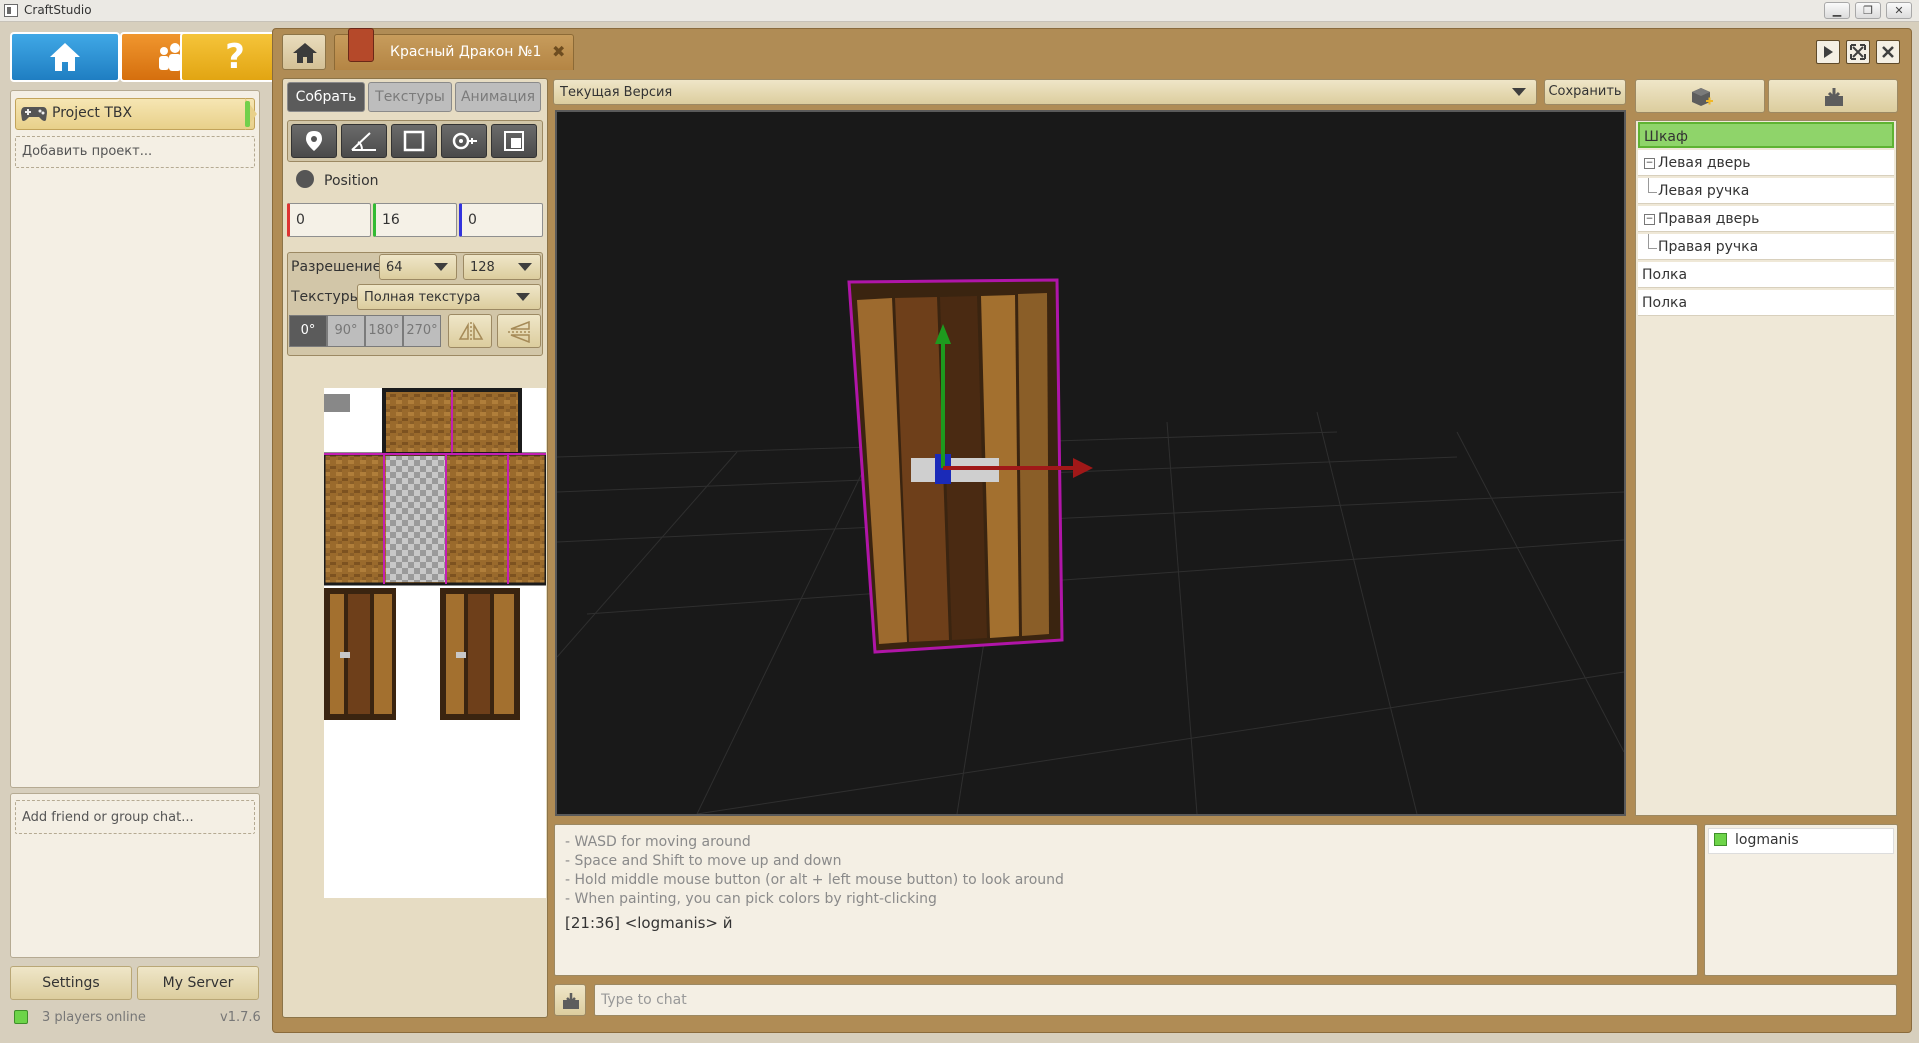 This screenshot has width=1919, height=1043. I want to click on hierarchy-node: − Правая дверь, so click(1766, 219).